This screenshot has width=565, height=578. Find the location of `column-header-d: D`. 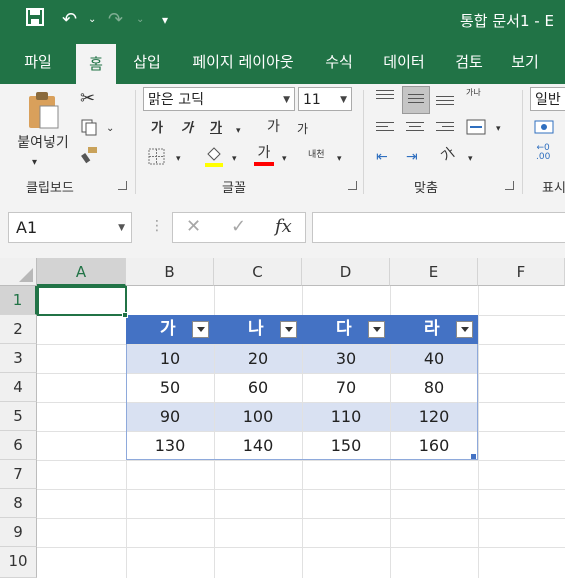

column-header-d: D is located at coordinates (346, 272).